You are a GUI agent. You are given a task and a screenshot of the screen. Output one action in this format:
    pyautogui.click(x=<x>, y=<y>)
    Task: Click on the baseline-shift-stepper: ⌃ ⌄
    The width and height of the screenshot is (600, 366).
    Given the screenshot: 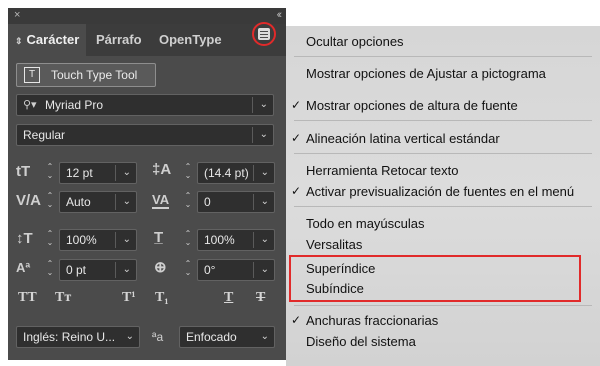 What is the action you would take?
    pyautogui.click(x=50, y=270)
    